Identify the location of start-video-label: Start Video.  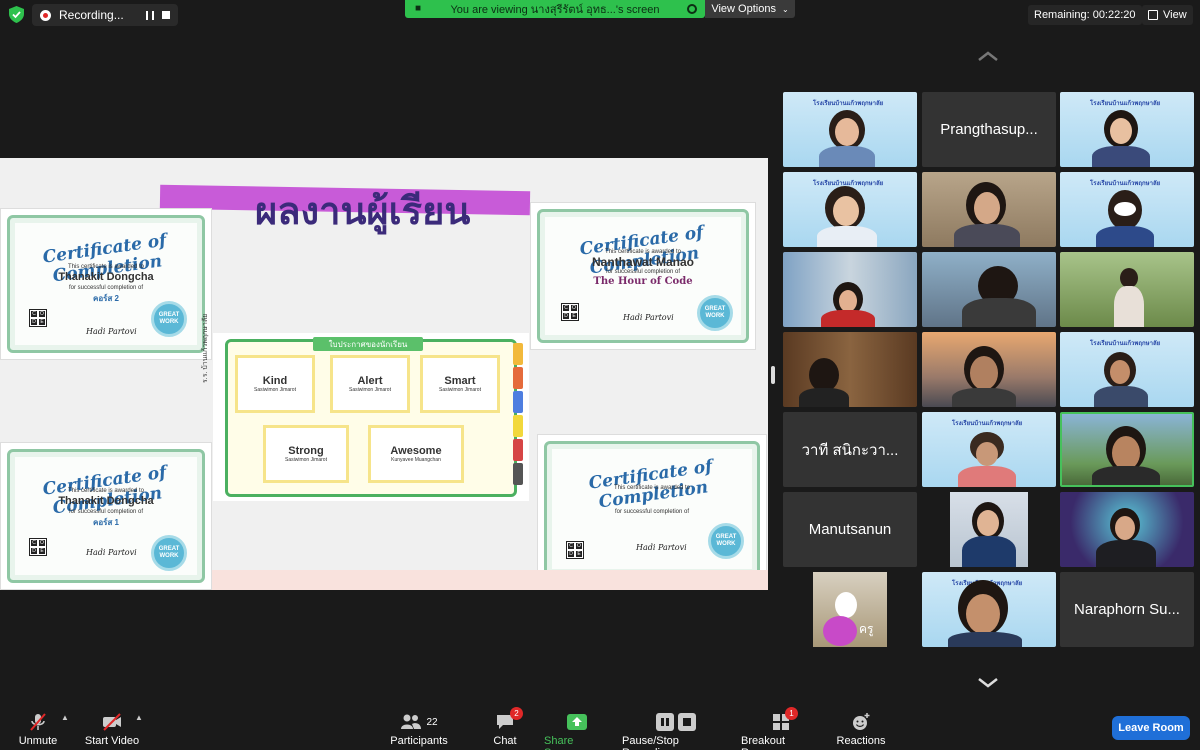
(112, 741).